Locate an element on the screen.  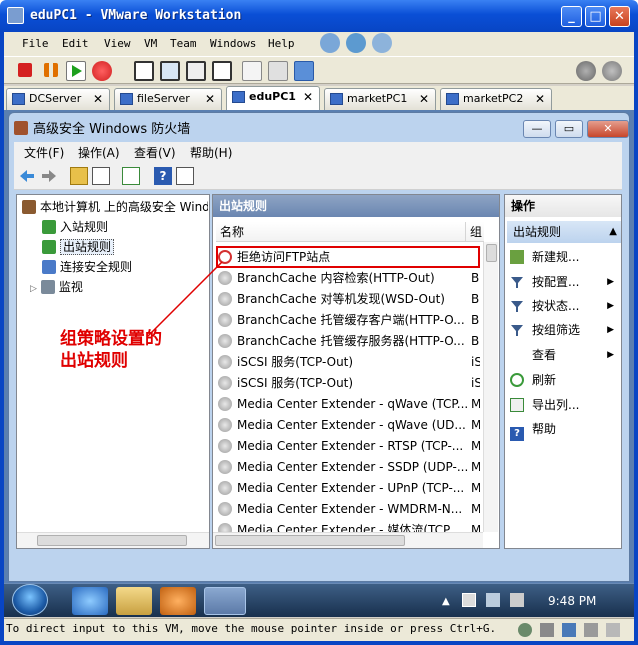
action-center-icon is located at coordinates (469, 600).